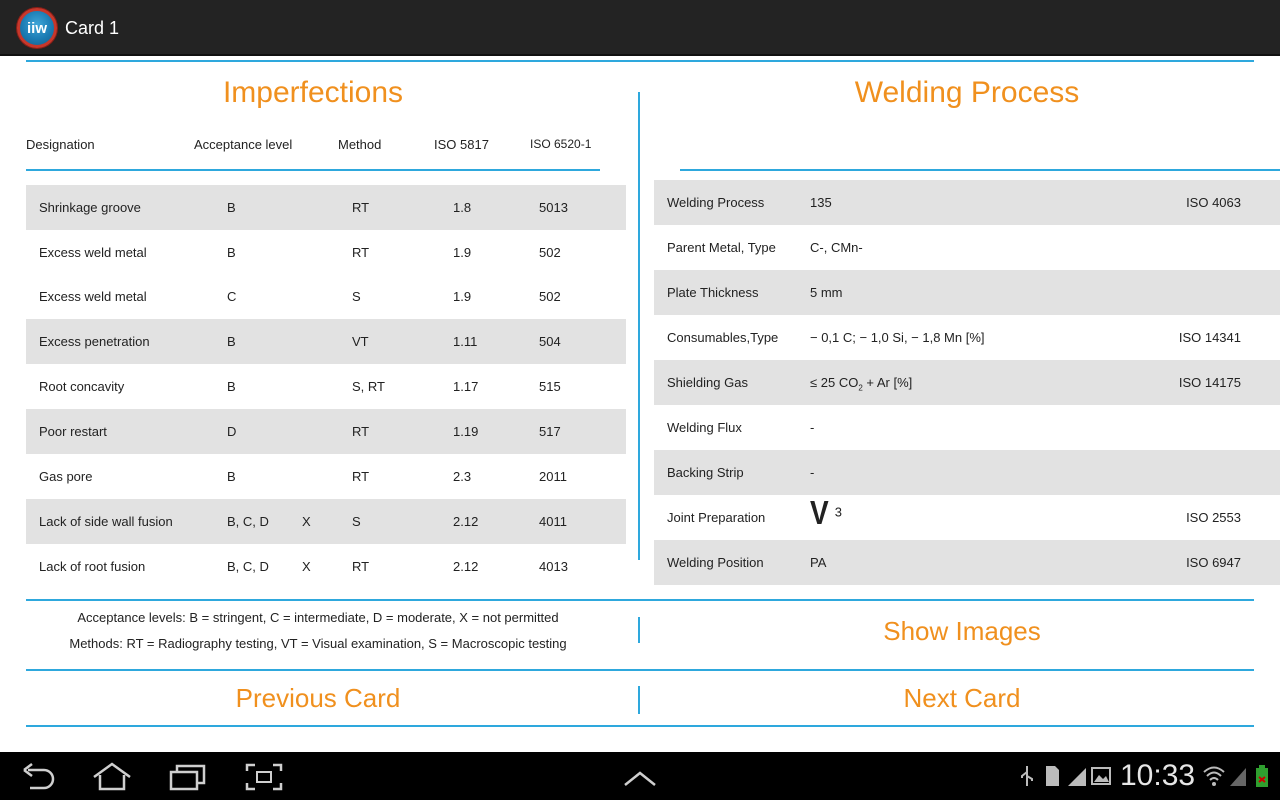  I want to click on sd-card-icon, so click(1052, 776).